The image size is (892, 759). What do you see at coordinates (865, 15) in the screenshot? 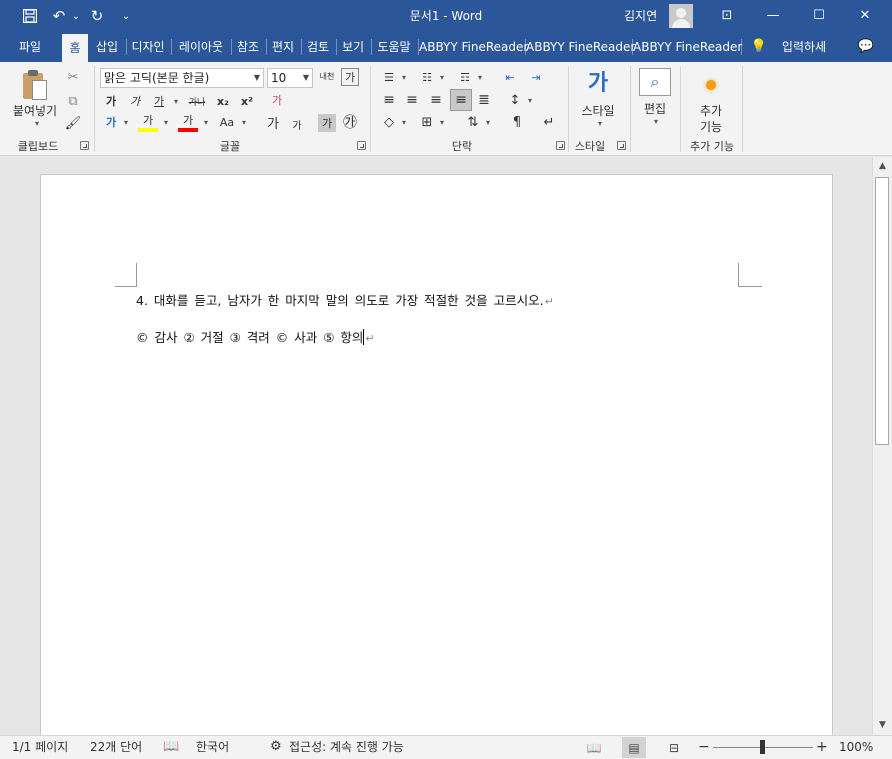
I see `close-icon: ✕` at bounding box center [865, 15].